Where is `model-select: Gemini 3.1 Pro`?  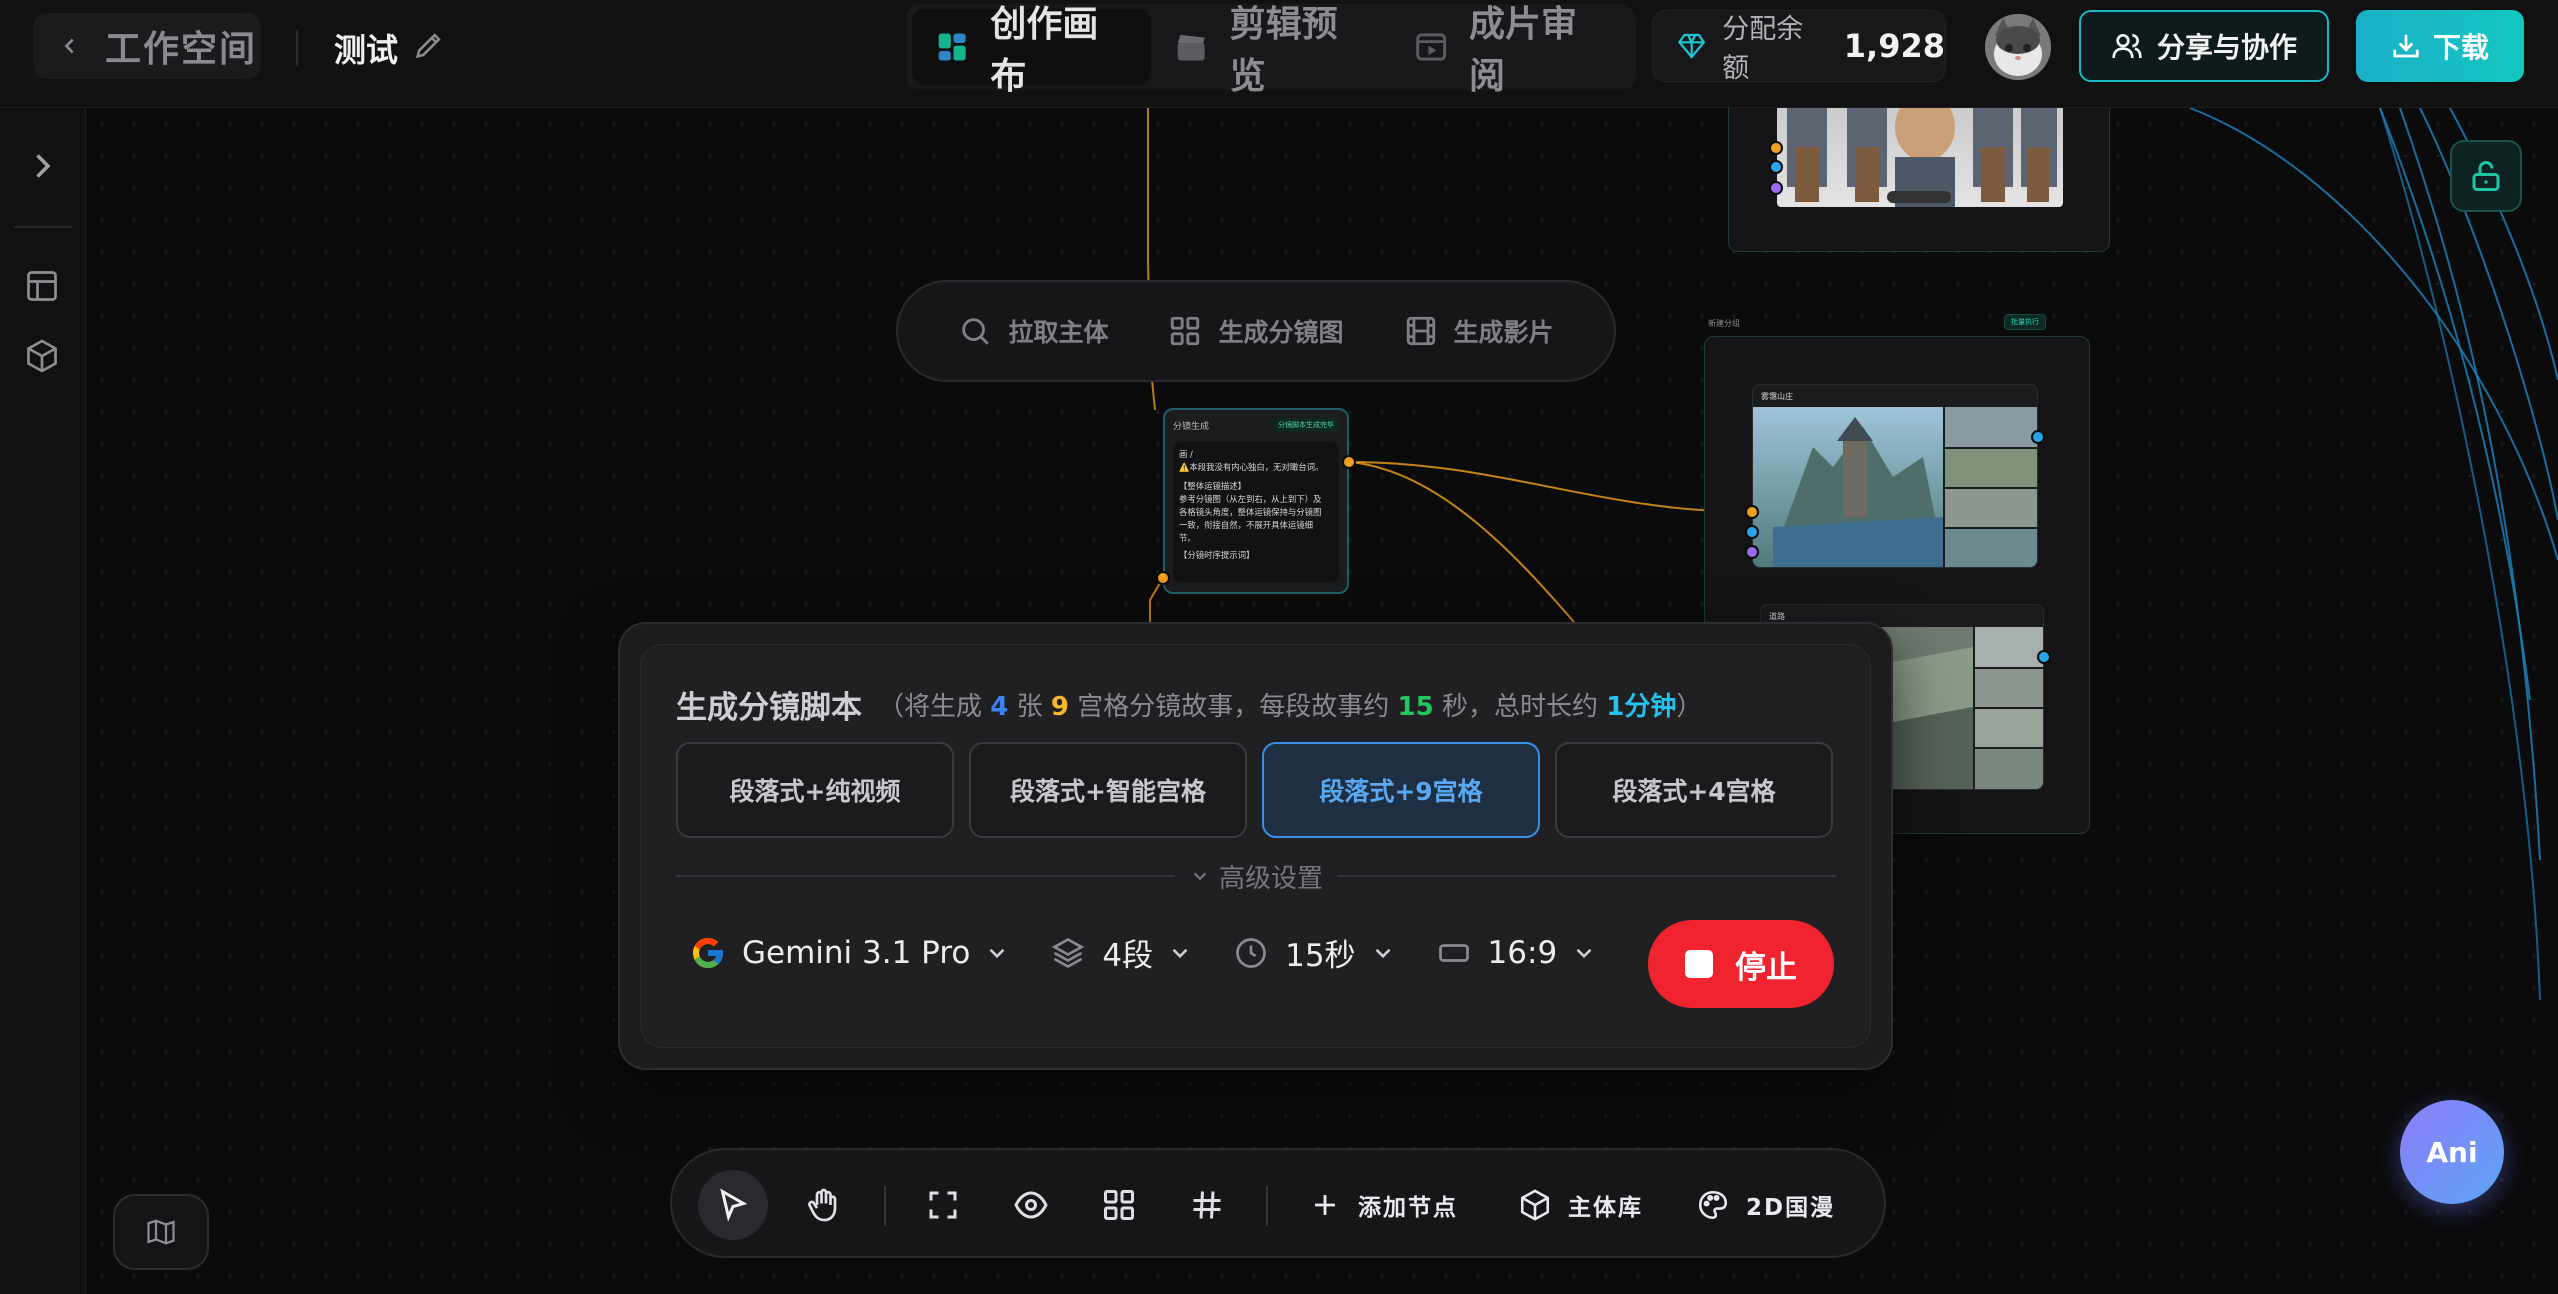
model-select: Gemini 3.1 Pro is located at coordinates (850, 953).